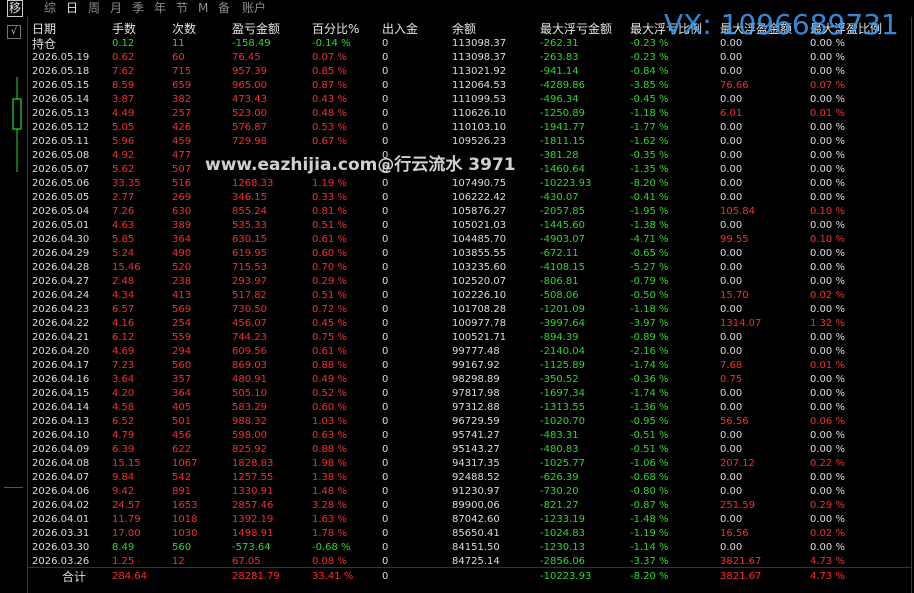 The image size is (914, 593). I want to click on cell-count: 389, so click(182, 225).